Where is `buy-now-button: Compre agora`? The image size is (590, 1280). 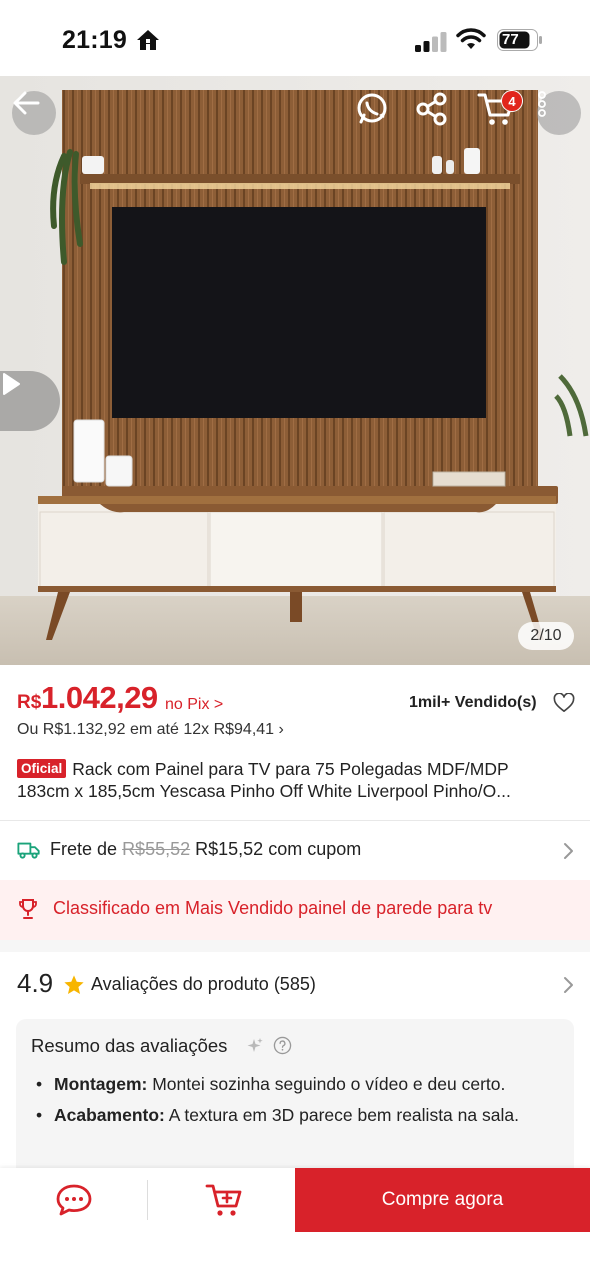
buy-now-button: Compre agora is located at coordinates (442, 1200).